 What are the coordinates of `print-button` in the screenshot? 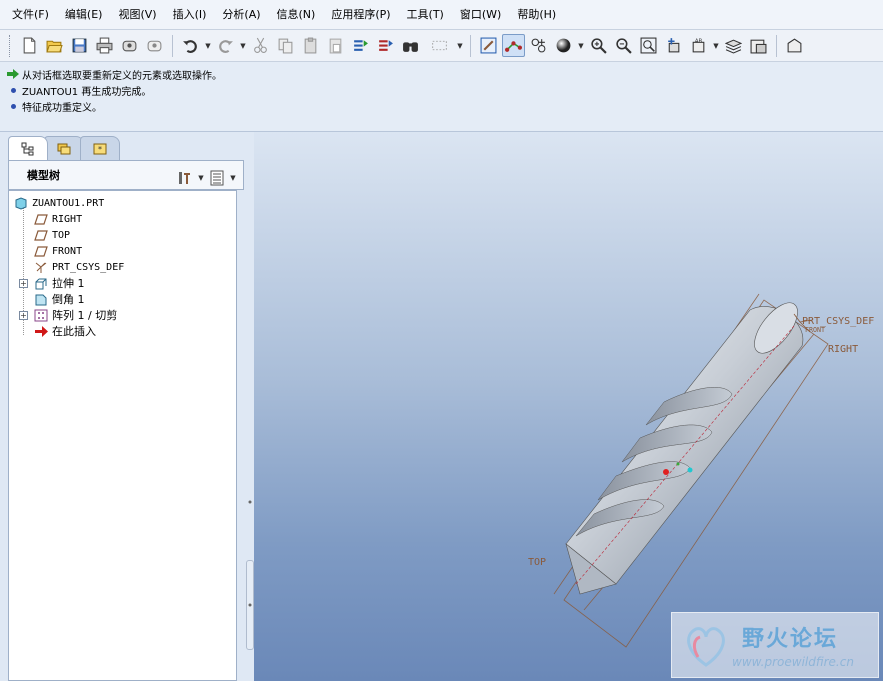 It's located at (104, 45).